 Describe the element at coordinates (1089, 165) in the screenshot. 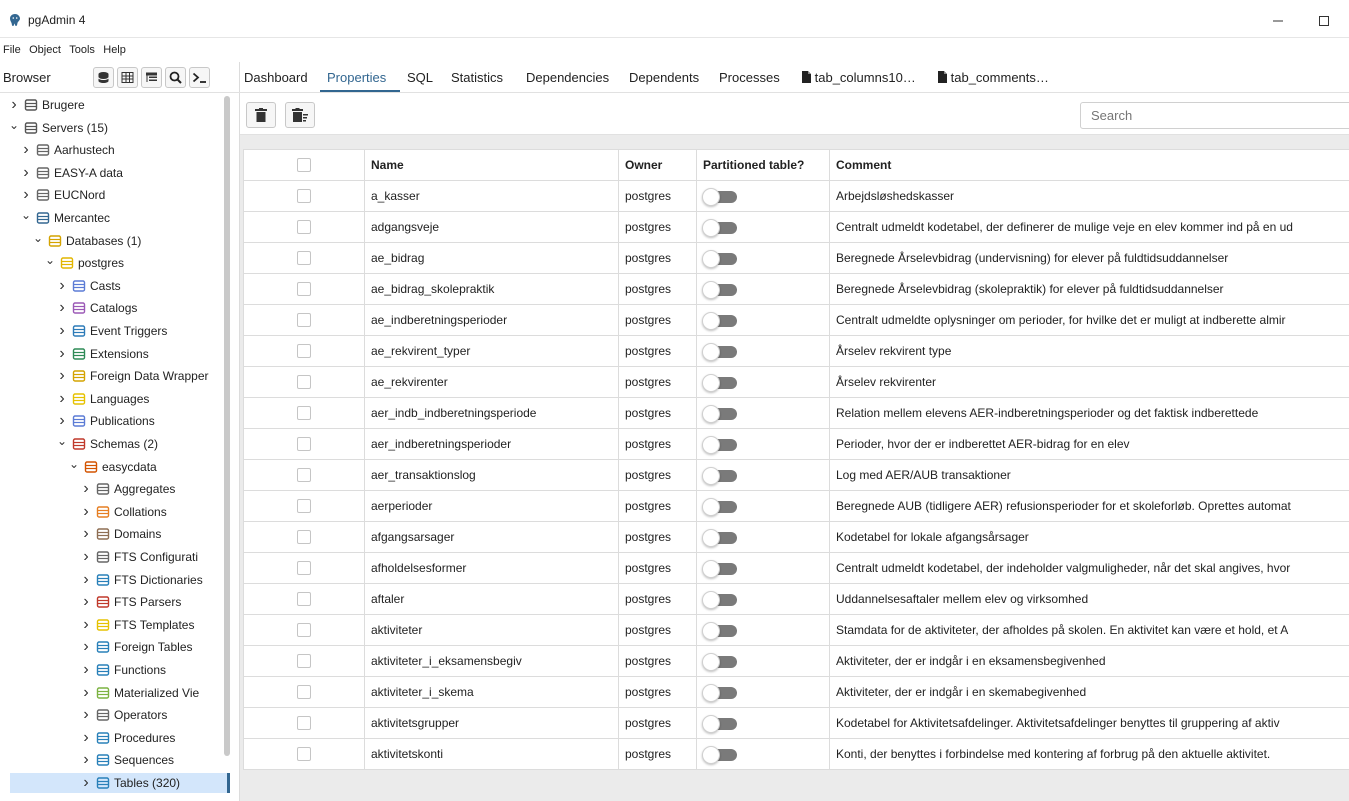

I see `column-header-comment: Comment` at that location.